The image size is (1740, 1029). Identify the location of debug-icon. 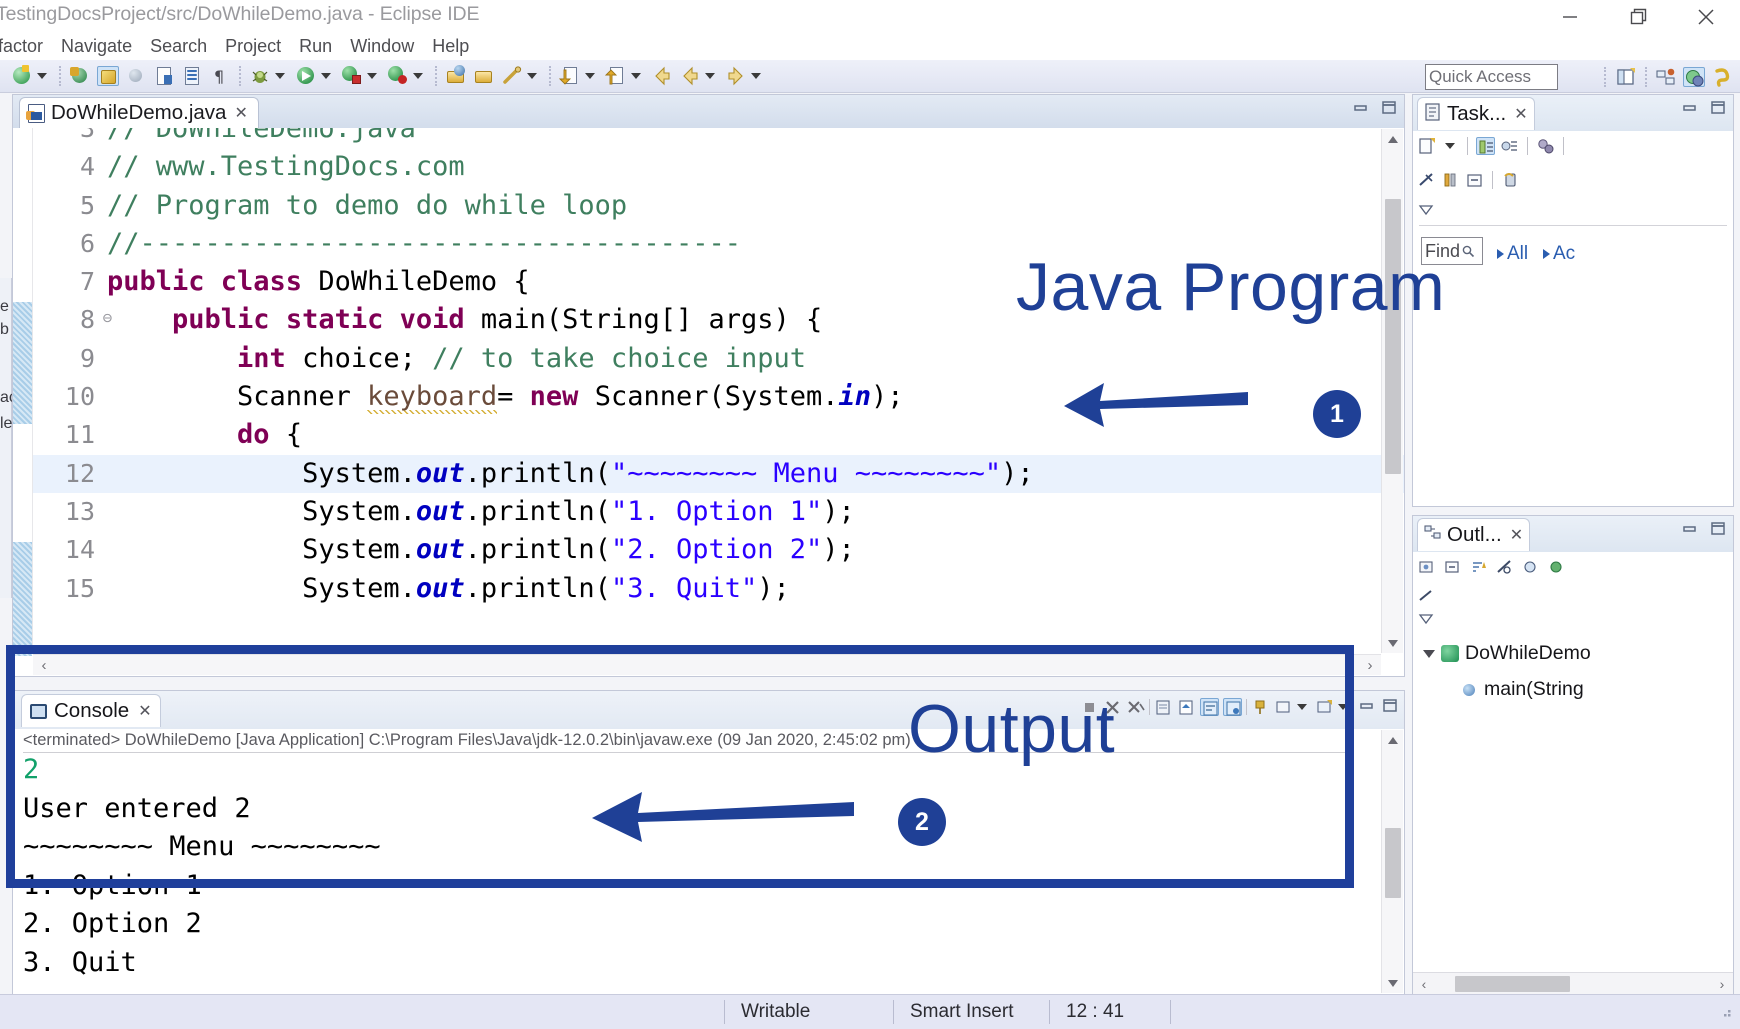
(260, 76).